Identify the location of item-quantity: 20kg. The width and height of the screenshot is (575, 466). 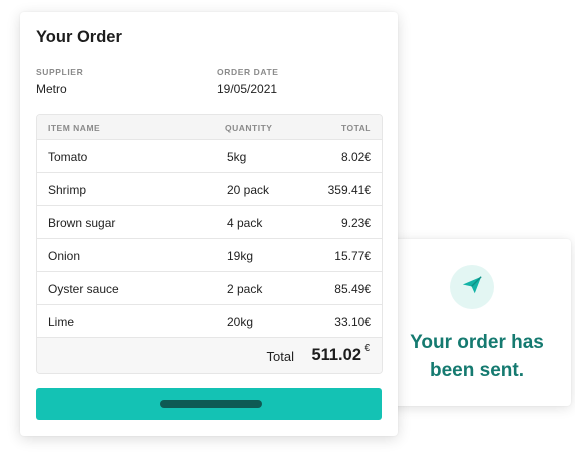
(240, 322).